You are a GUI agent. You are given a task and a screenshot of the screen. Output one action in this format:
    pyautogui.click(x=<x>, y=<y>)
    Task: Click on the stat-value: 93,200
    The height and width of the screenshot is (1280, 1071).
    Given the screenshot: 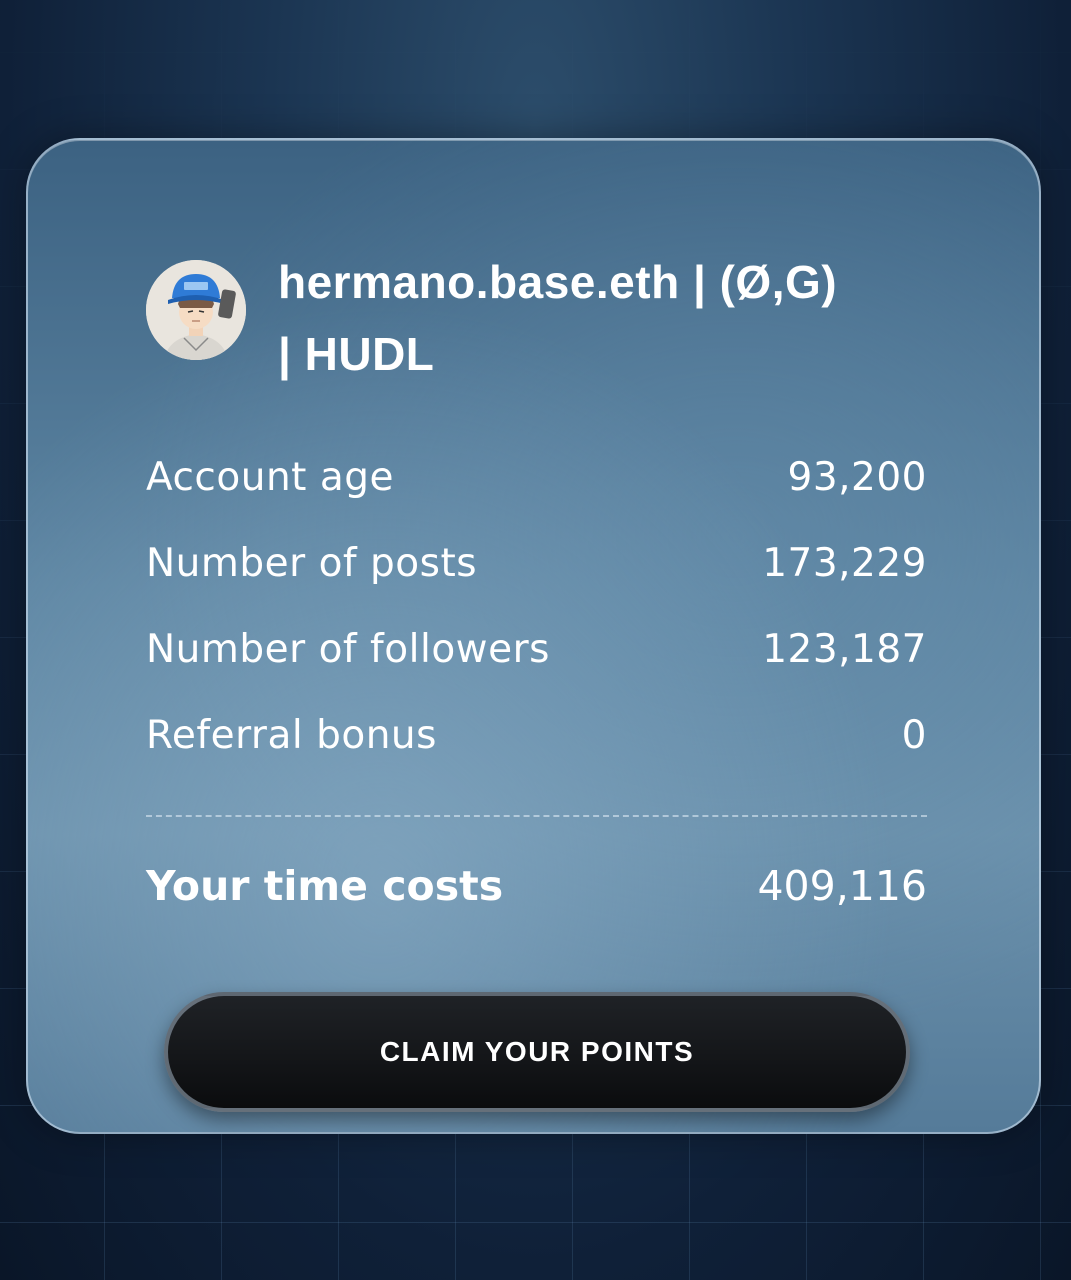 What is the action you would take?
    pyautogui.click(x=857, y=477)
    